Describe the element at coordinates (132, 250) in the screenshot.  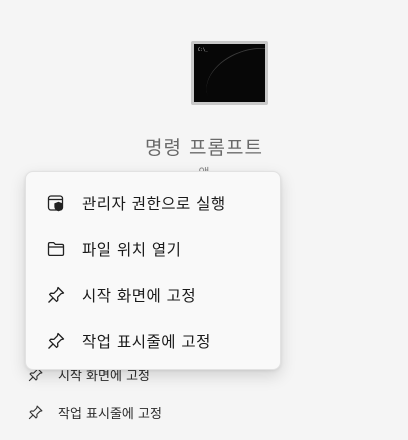
I see `menu-item-label: 파일 위치 열기` at that location.